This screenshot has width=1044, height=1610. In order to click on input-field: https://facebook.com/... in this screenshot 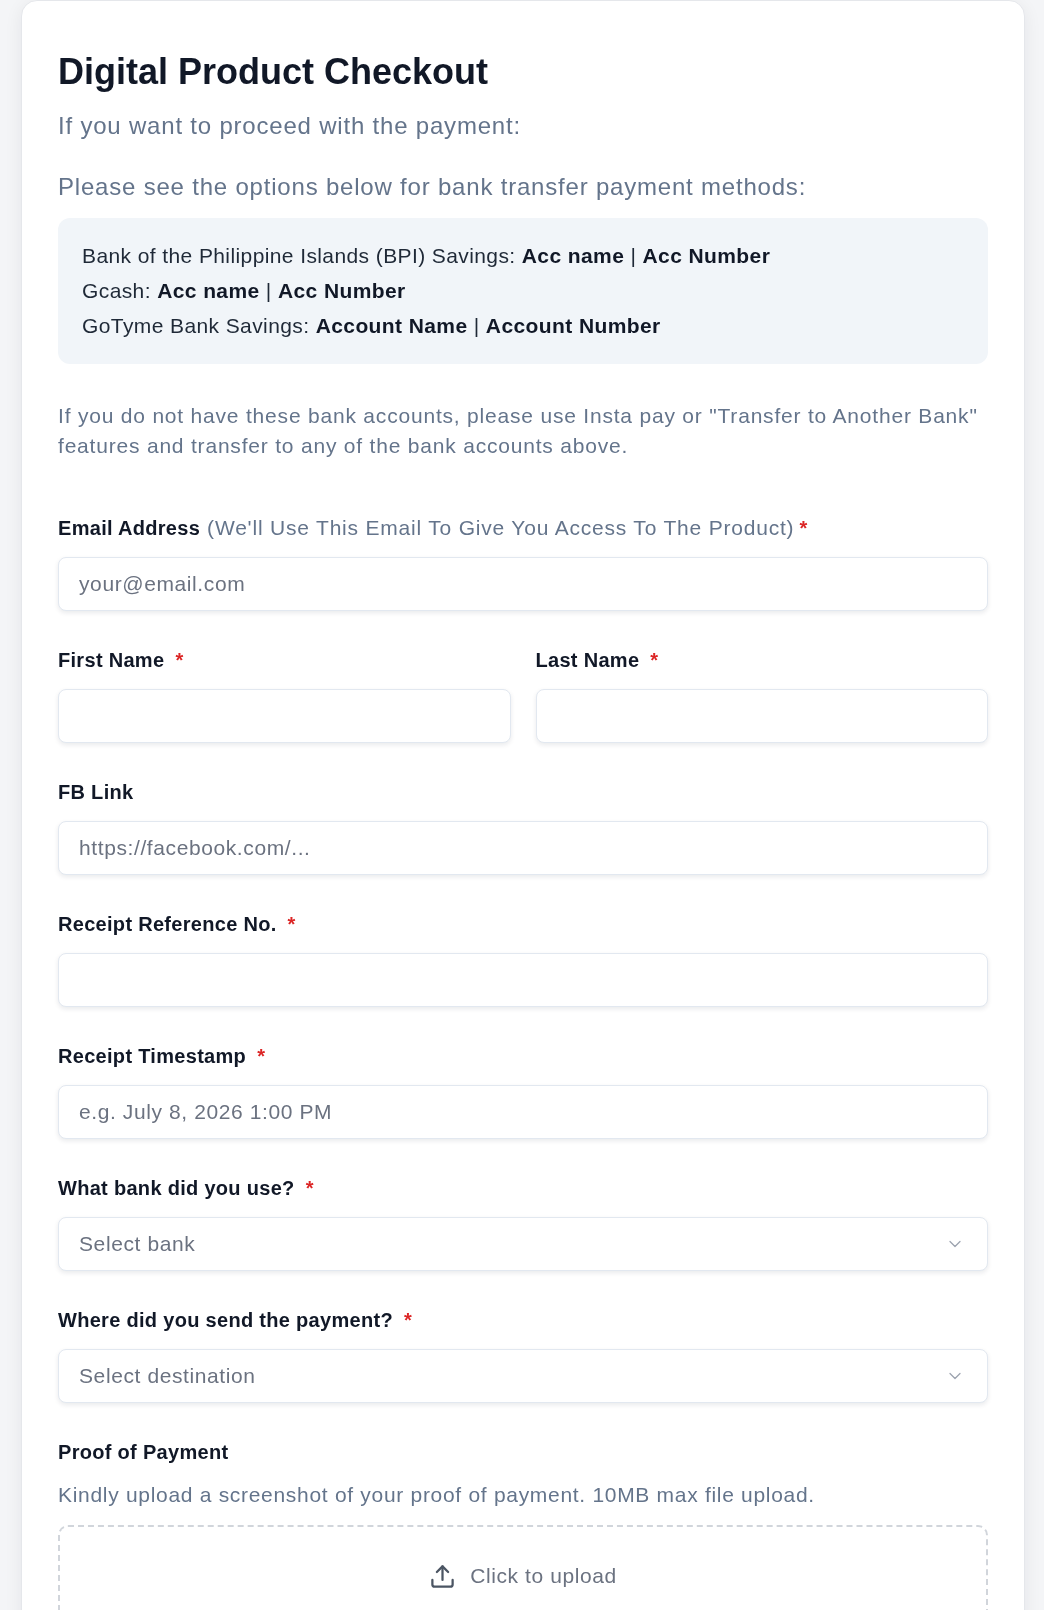, I will do `click(523, 848)`.